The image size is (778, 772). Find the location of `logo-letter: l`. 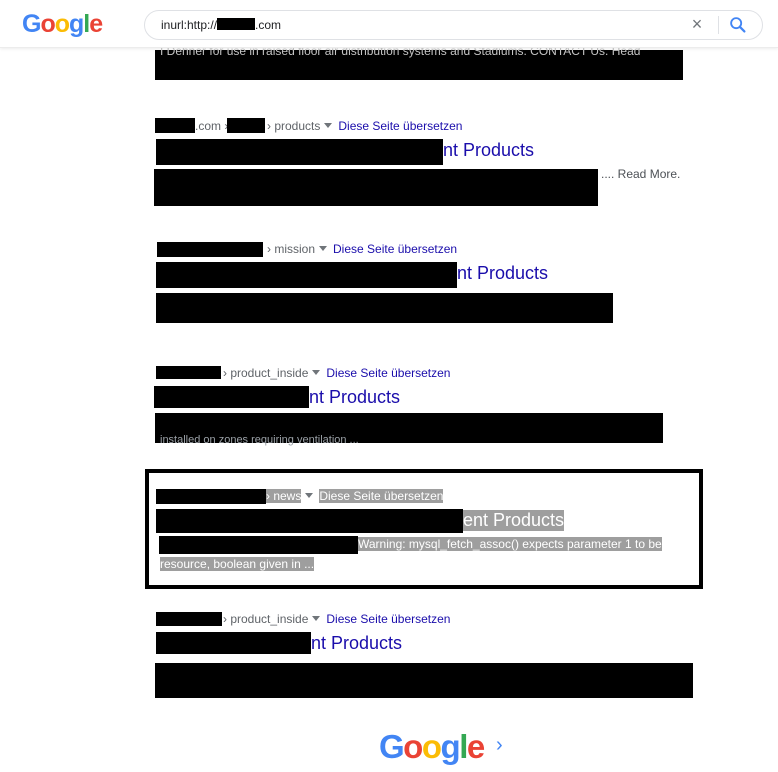

logo-letter: l is located at coordinates (463, 746).